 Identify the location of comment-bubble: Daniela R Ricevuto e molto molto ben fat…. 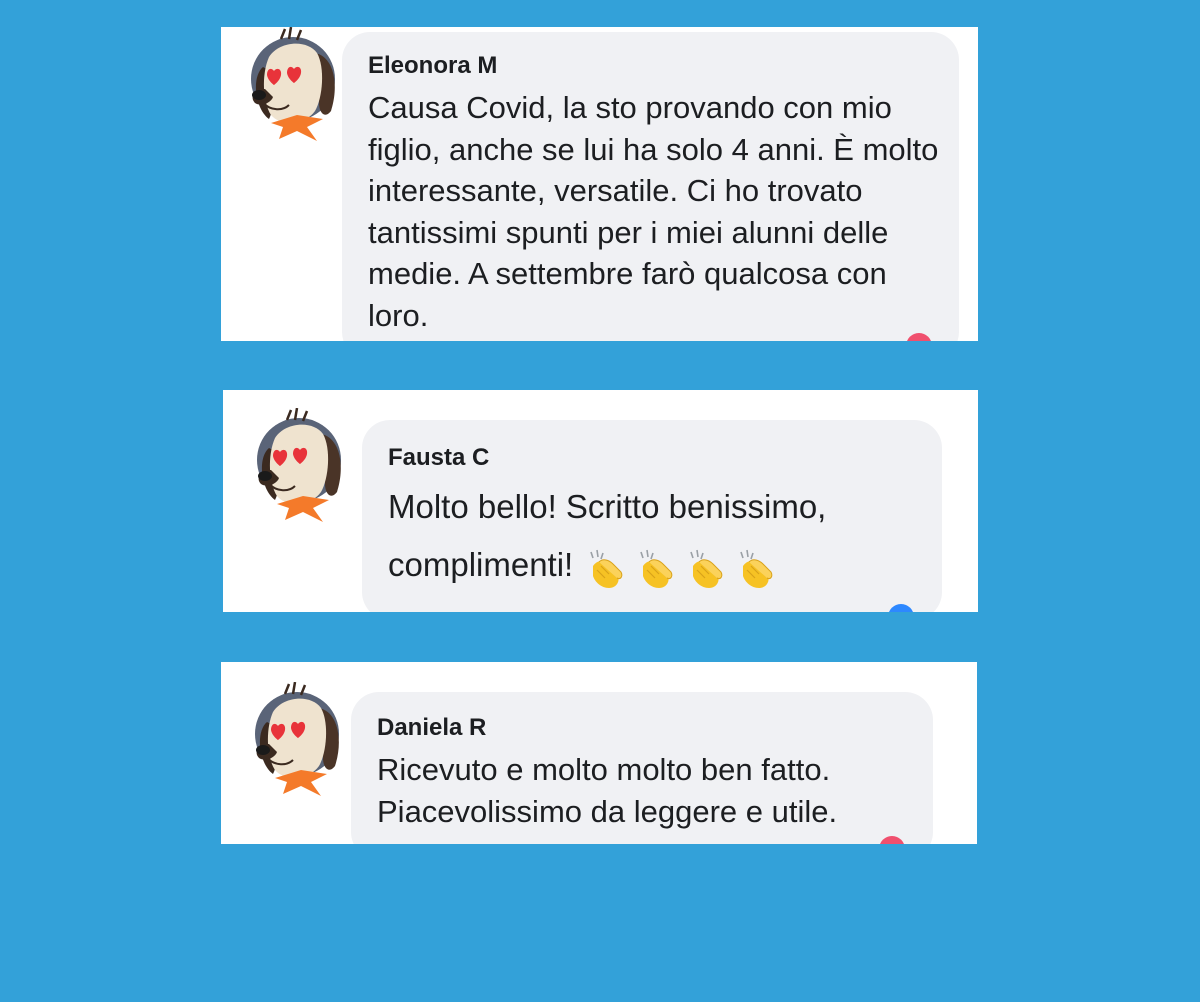
(642, 768).